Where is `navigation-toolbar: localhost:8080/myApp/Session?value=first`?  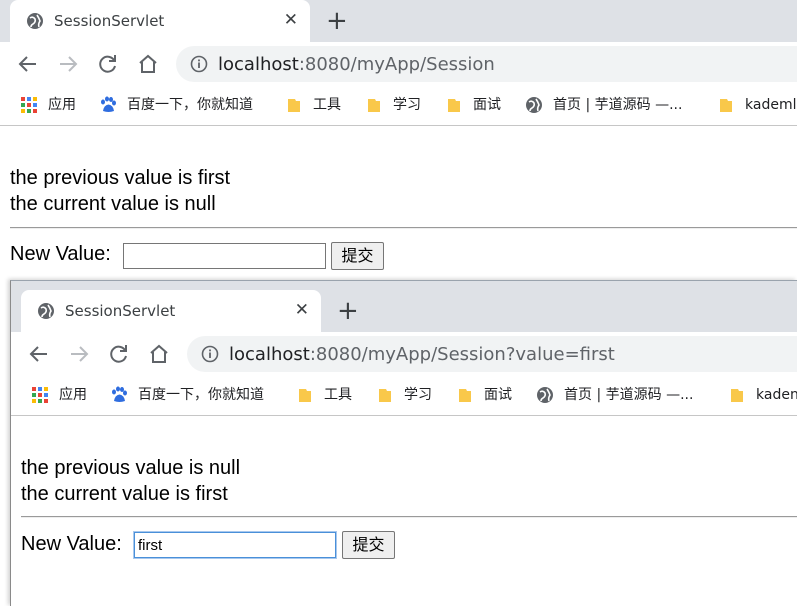
navigation-toolbar: localhost:8080/myApp/Session?value=first is located at coordinates (404, 354).